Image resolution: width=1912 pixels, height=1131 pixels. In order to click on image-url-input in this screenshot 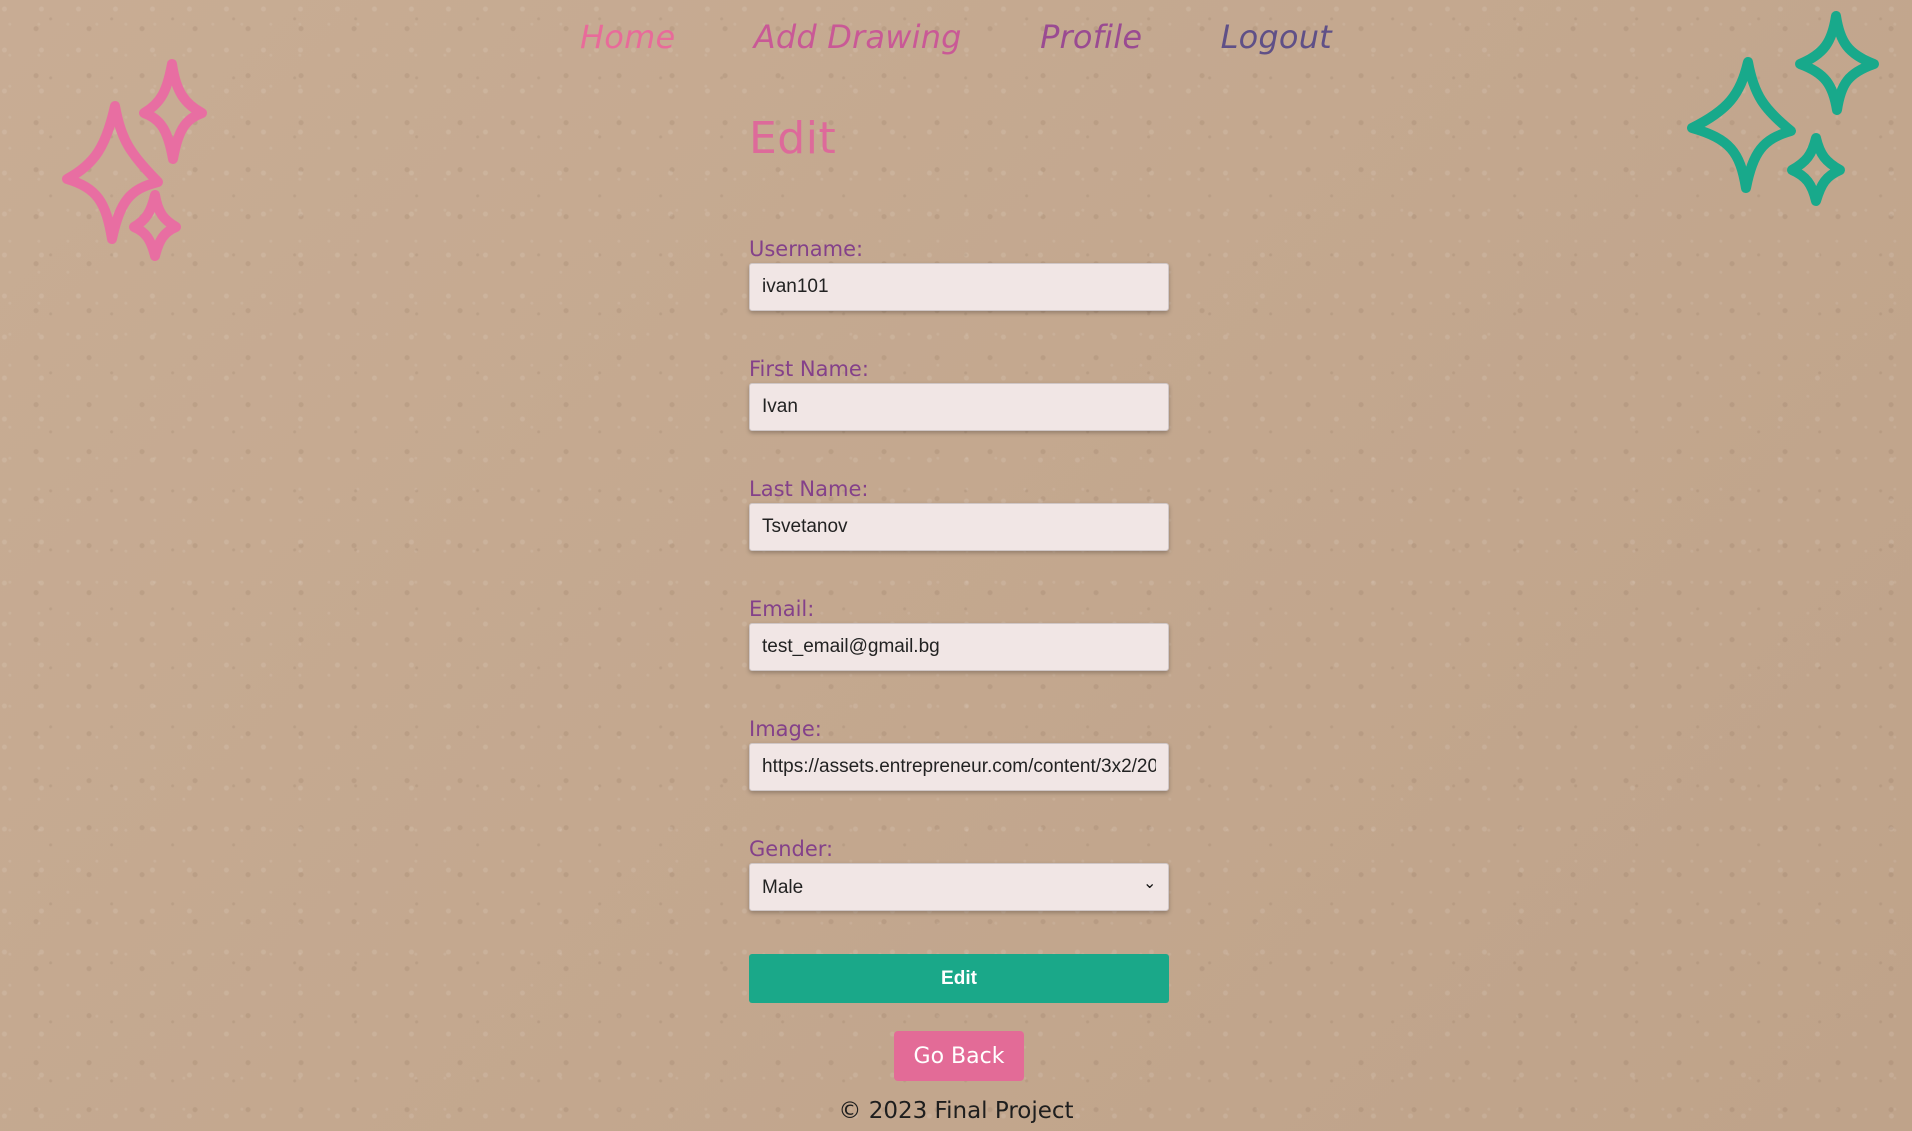, I will do `click(959, 767)`.